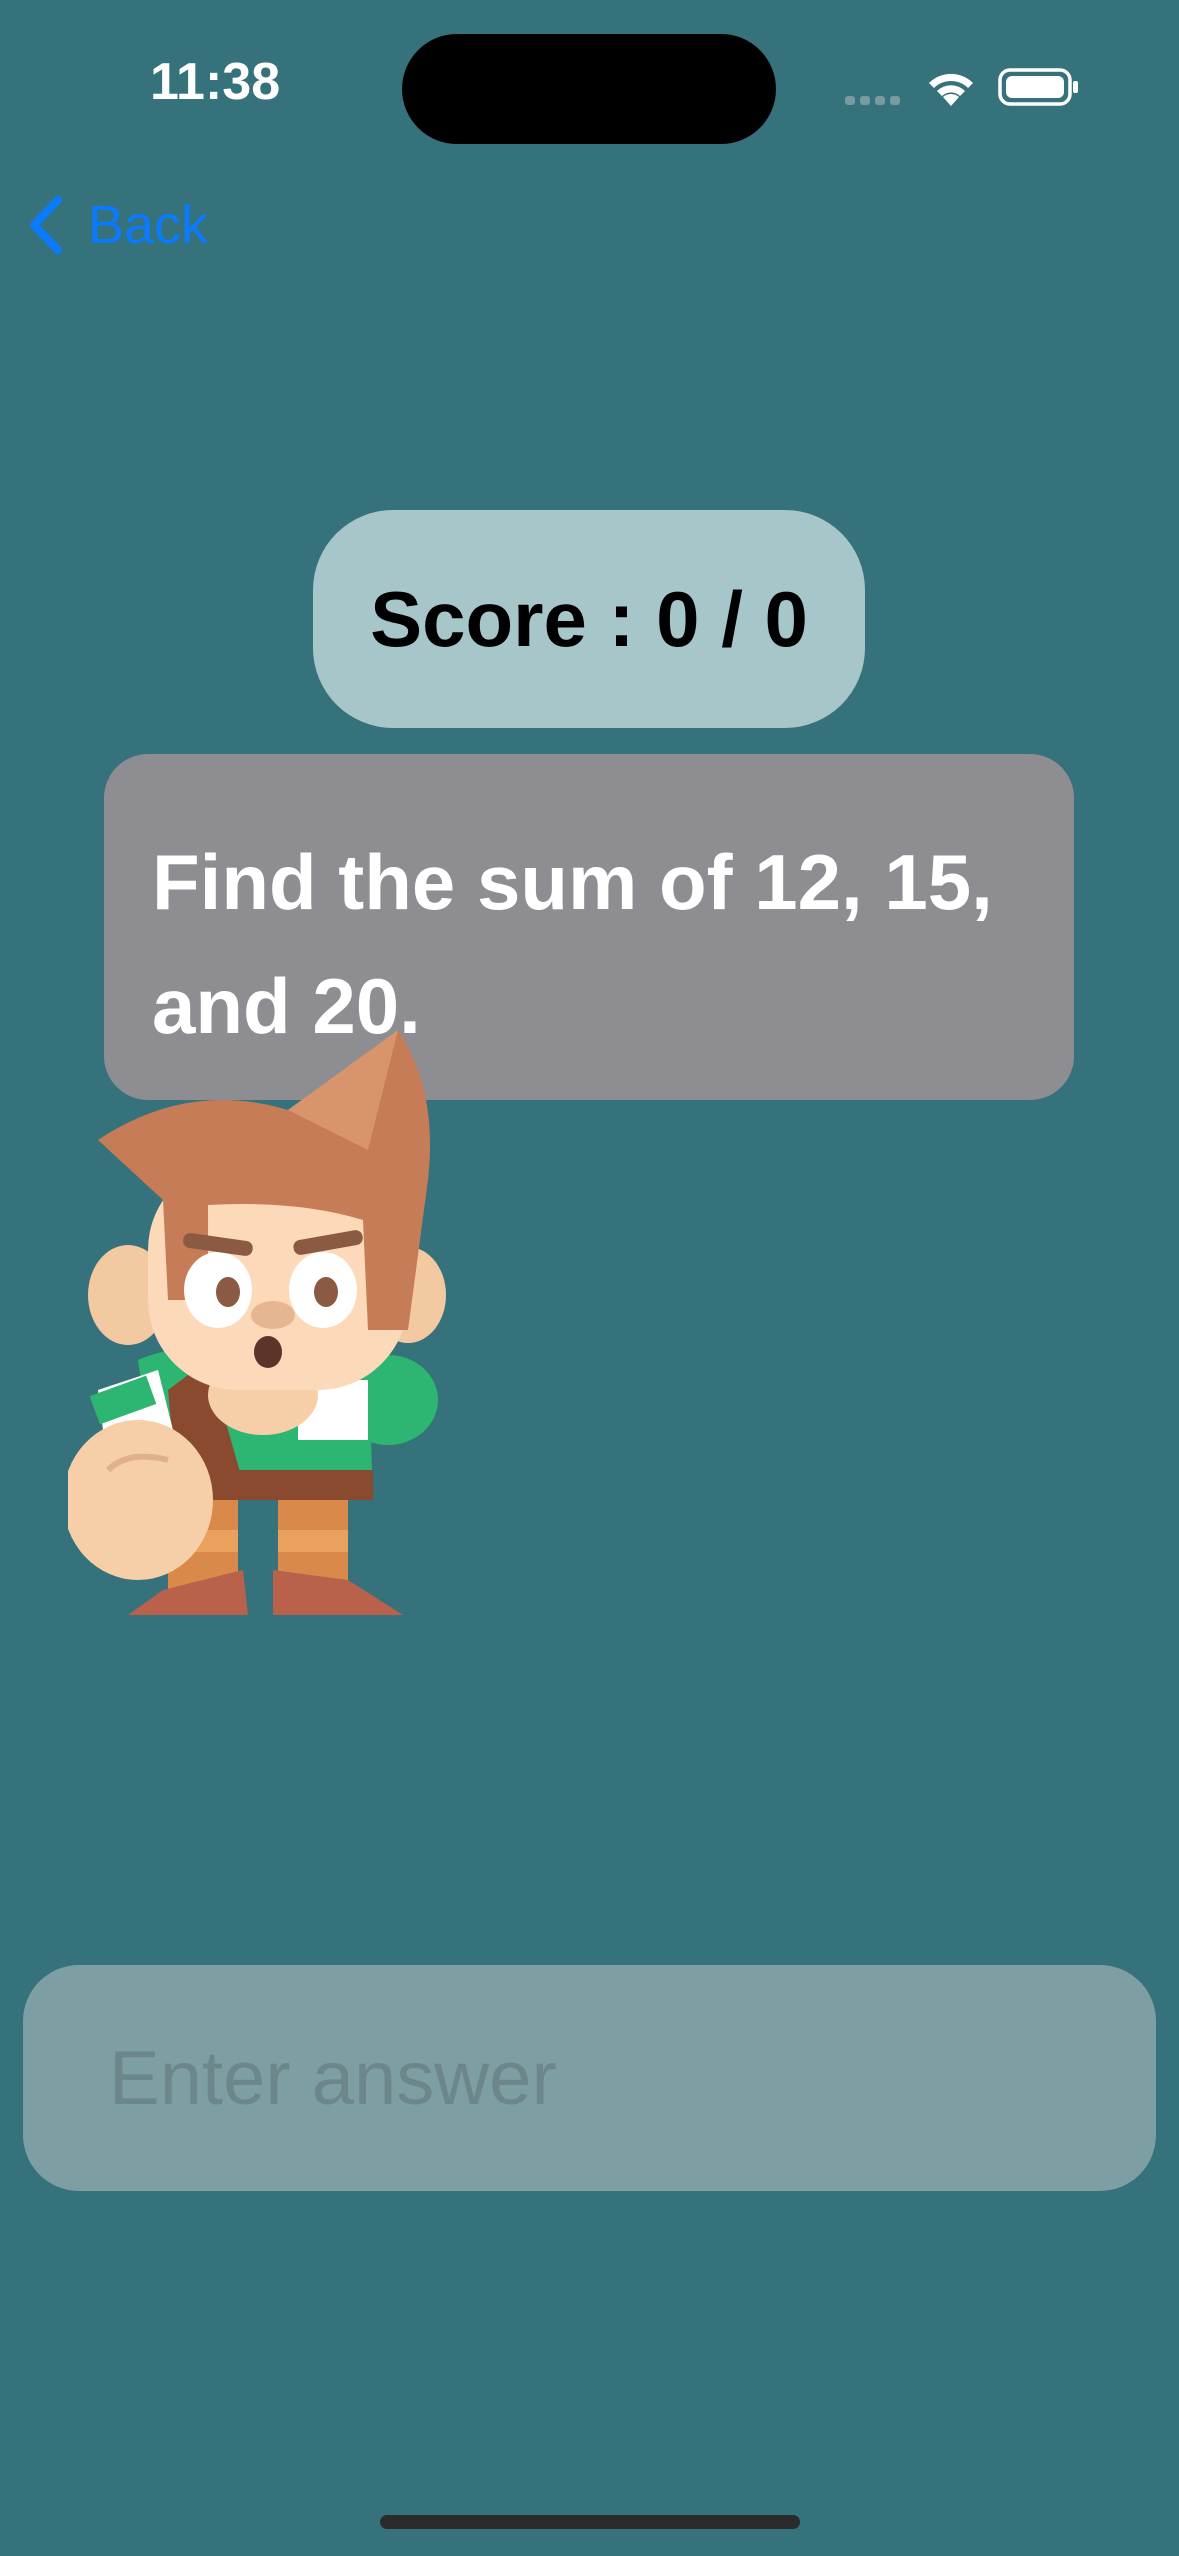 Image resolution: width=1179 pixels, height=2556 pixels. I want to click on dynamic-island, so click(589, 89).